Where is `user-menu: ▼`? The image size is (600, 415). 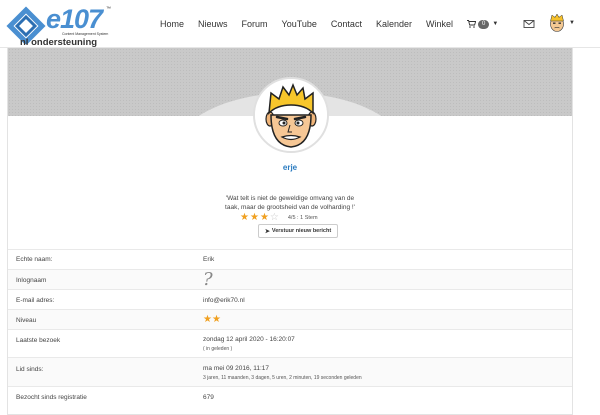
user-menu: ▼ is located at coordinates (561, 23).